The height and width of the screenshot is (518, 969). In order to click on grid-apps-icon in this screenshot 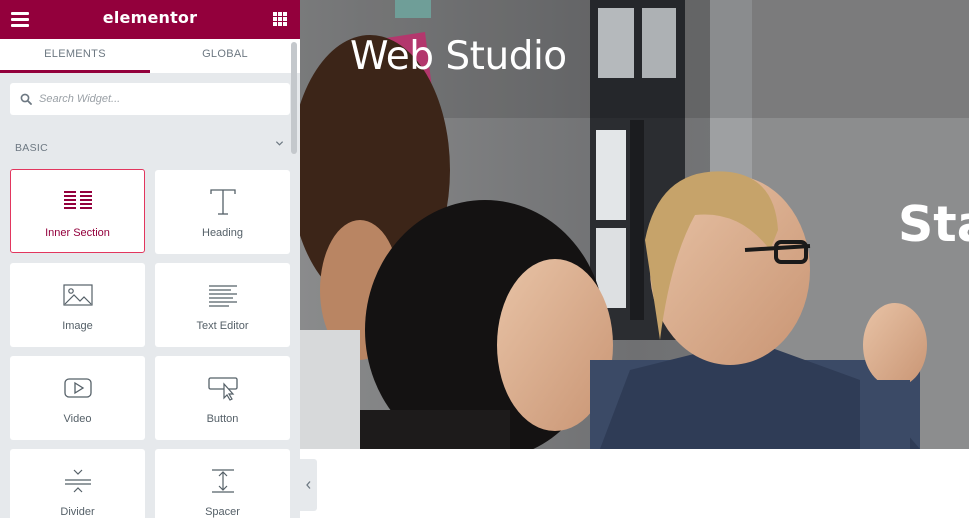, I will do `click(280, 19)`.